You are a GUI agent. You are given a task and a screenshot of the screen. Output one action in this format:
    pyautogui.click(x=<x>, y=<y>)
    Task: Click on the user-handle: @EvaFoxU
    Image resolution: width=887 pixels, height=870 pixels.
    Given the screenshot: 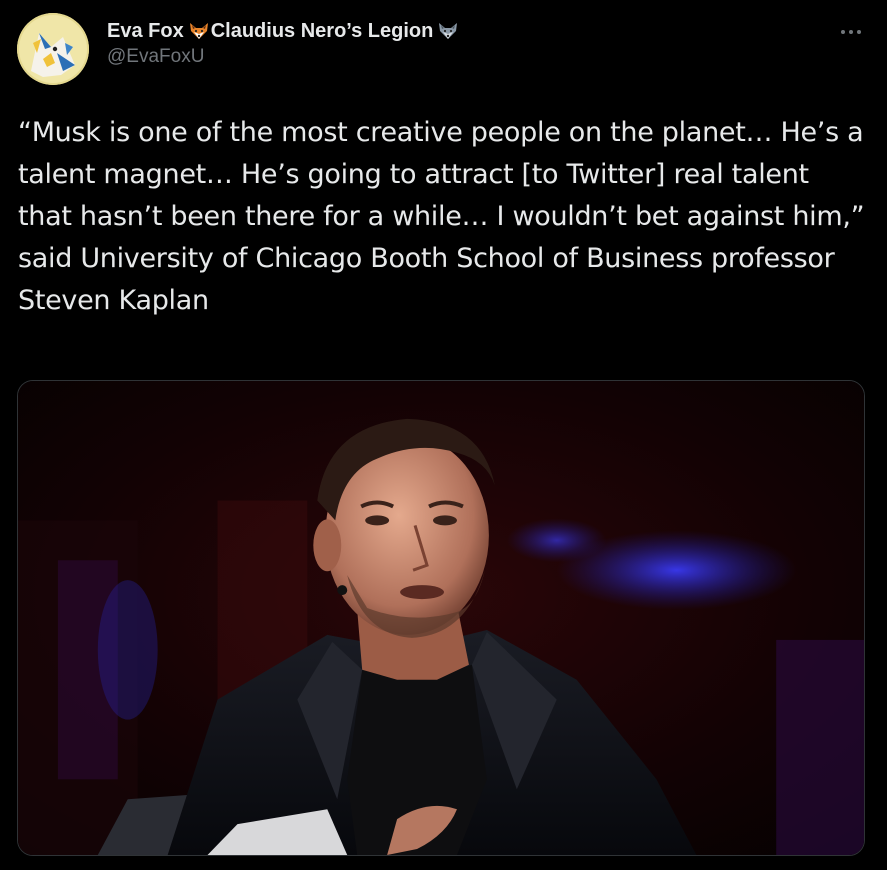 What is the action you would take?
    pyautogui.click(x=283, y=57)
    